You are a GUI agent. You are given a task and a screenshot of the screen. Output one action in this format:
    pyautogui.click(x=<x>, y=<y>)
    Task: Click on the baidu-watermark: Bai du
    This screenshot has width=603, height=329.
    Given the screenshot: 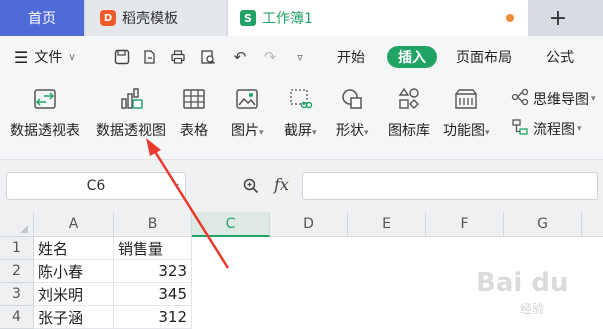 What is the action you would take?
    pyautogui.click(x=522, y=283)
    